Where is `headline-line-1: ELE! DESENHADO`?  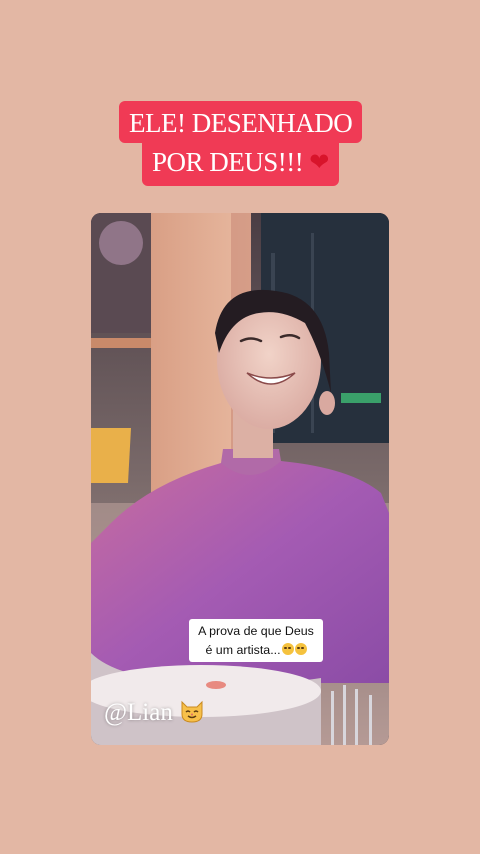 headline-line-1: ELE! DESENHADO is located at coordinates (241, 122).